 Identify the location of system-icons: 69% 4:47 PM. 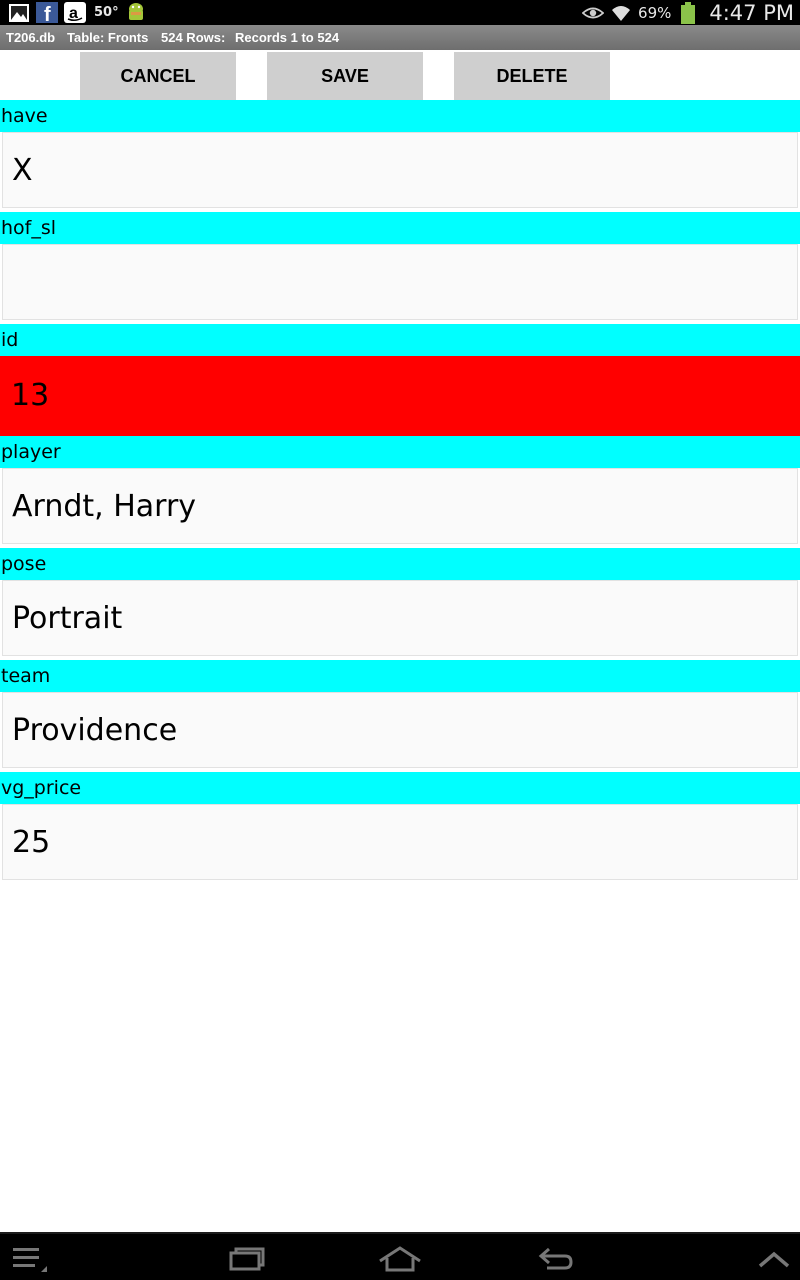
(688, 12).